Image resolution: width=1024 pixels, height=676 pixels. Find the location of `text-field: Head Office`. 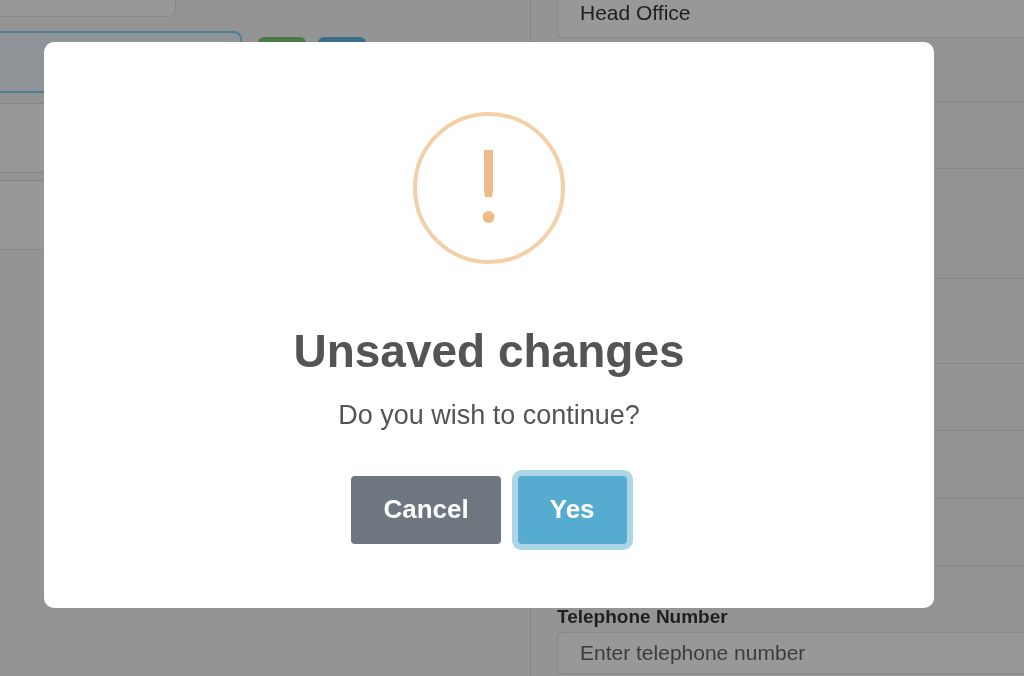

text-field: Head Office is located at coordinates (790, 19).